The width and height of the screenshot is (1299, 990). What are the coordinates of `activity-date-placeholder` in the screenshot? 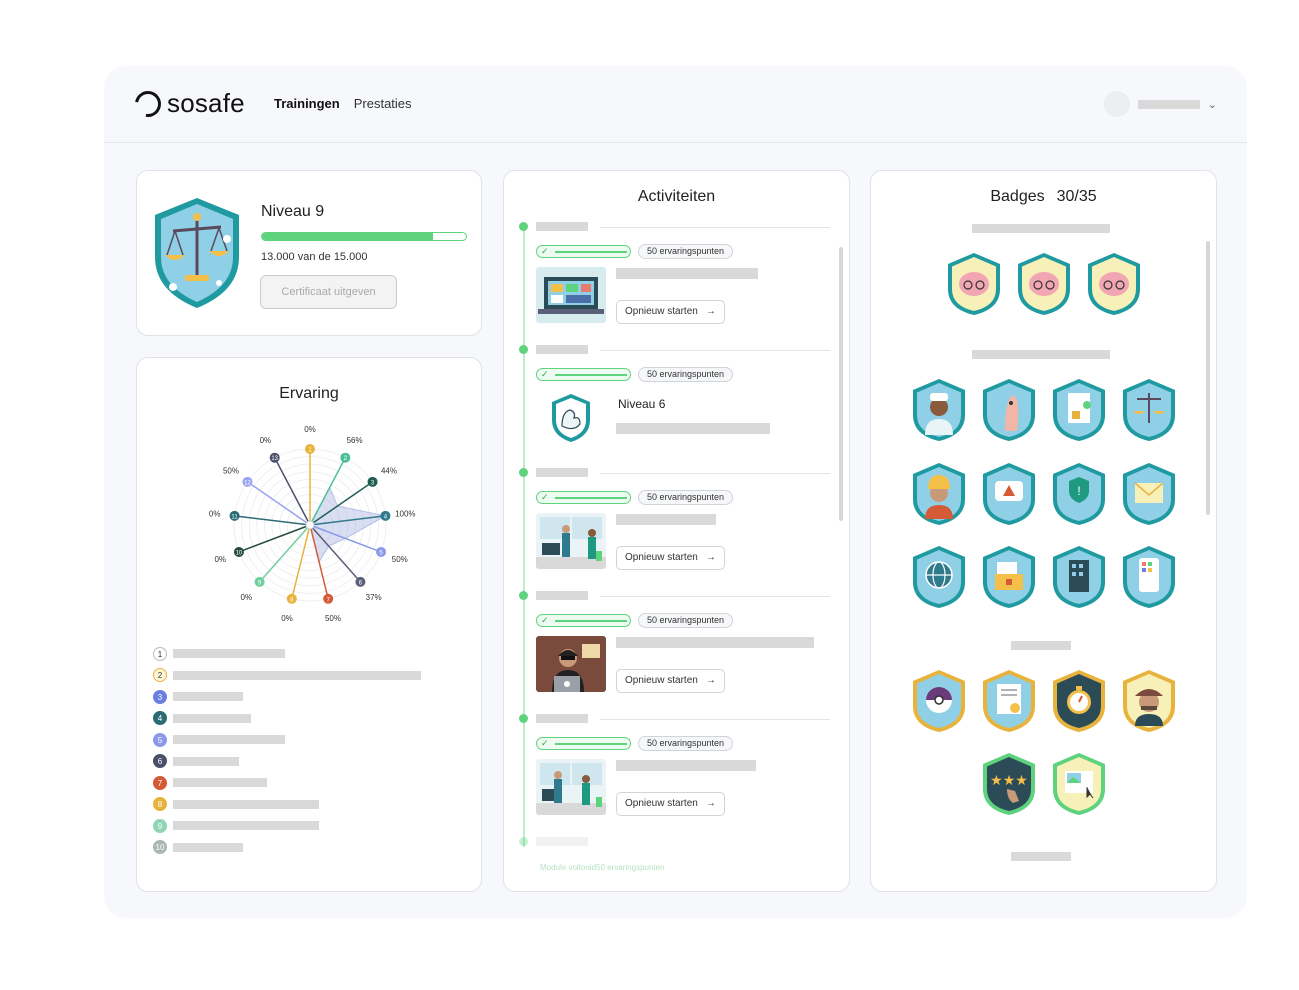 It's located at (562, 718).